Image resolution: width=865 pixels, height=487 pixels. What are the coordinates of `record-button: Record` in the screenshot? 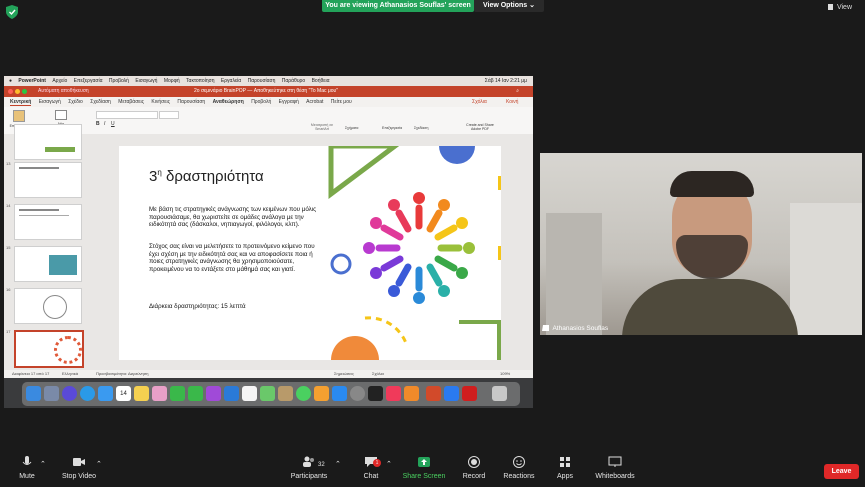 It's located at (474, 468).